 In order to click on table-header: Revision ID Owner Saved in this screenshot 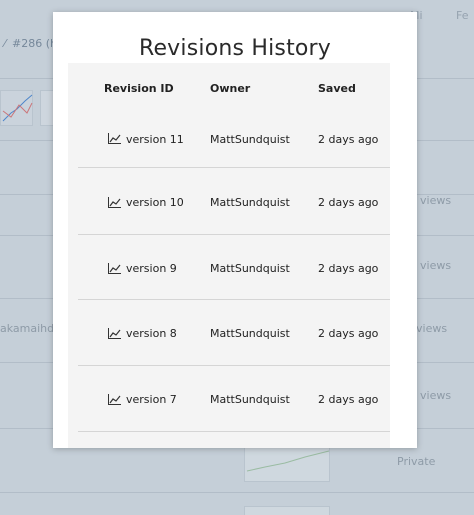, I will do `click(229, 87)`.